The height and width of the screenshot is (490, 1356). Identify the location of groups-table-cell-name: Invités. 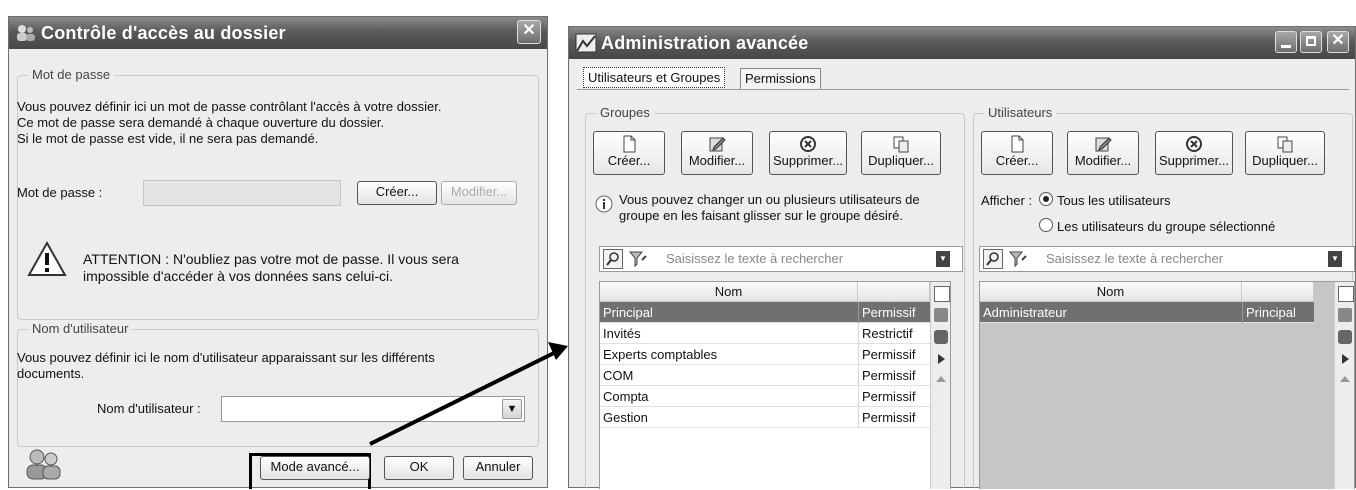
(622, 333).